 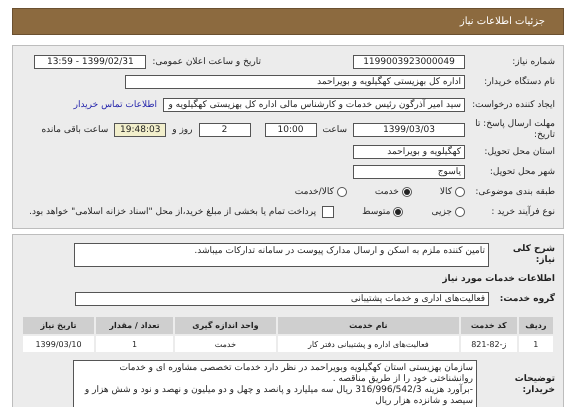 What do you see at coordinates (282, 299) in the screenshot?
I see `text-field: فعالیت‌های اداری و خدمات پشتیبانی` at bounding box center [282, 299].